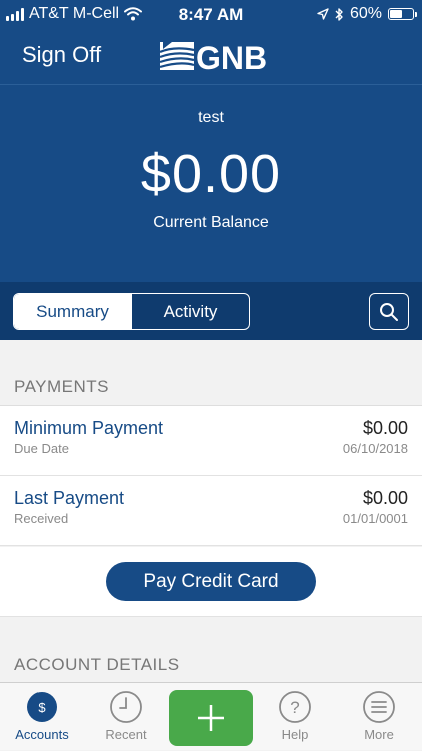 The height and width of the screenshot is (751, 422). I want to click on battery-fill, so click(396, 14).